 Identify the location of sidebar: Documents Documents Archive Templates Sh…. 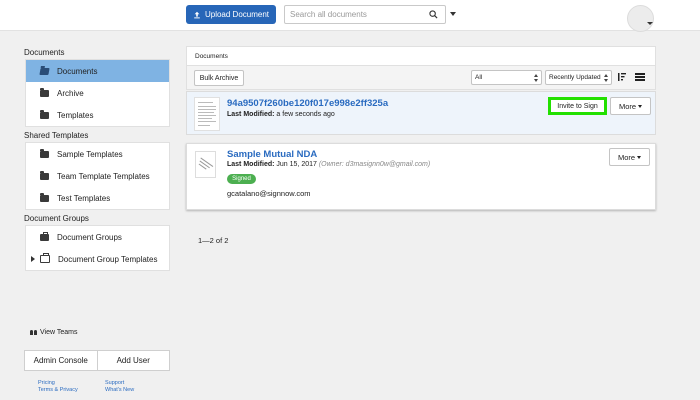
(97, 158).